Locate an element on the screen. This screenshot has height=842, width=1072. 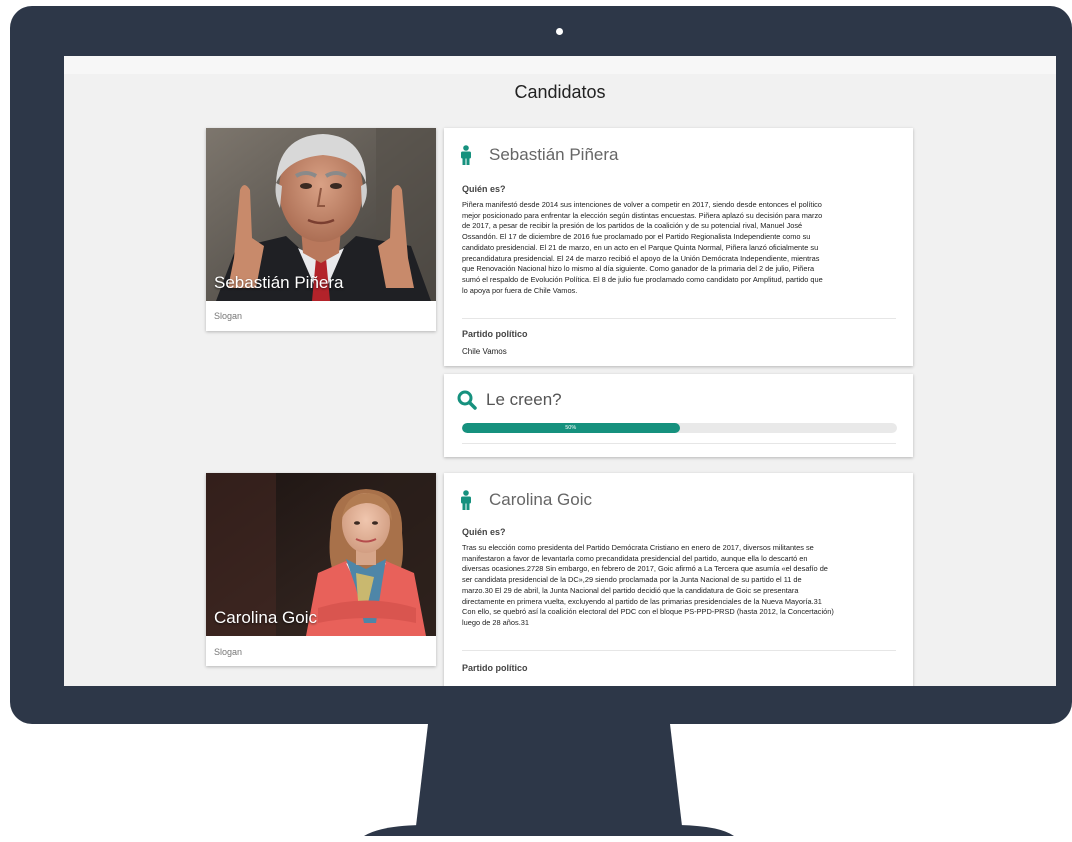
photo-caption: Sebastián Piñera is located at coordinates (279, 282).